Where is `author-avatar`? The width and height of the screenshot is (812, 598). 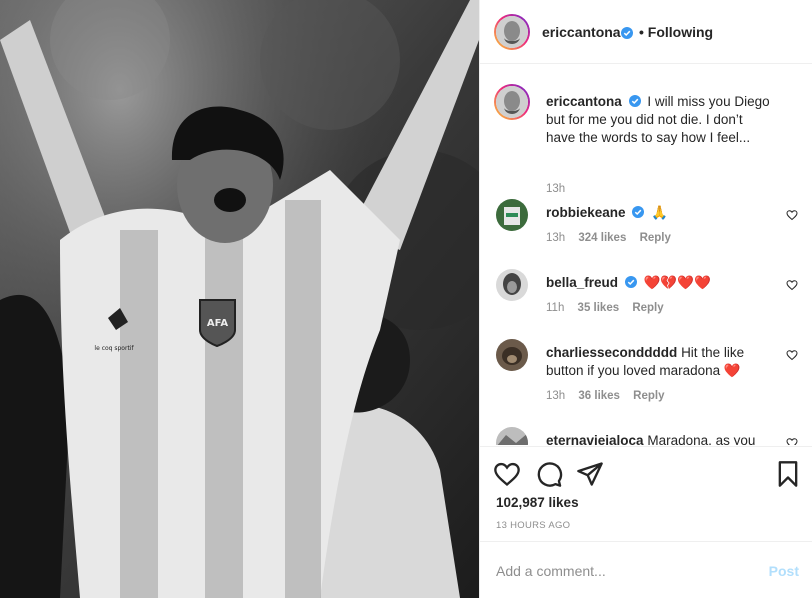
author-avatar is located at coordinates (512, 32).